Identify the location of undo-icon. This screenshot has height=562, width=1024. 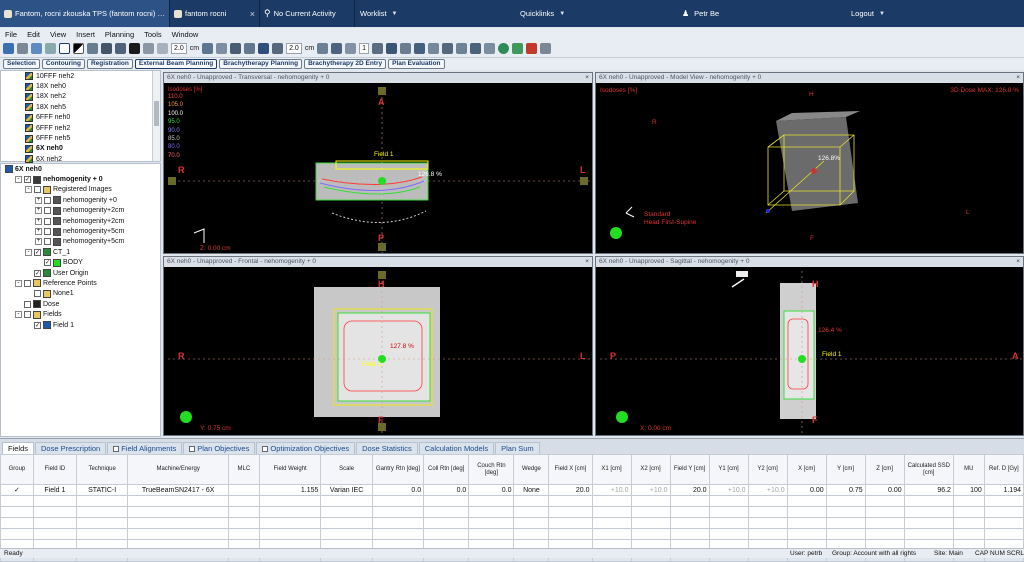
(476, 48).